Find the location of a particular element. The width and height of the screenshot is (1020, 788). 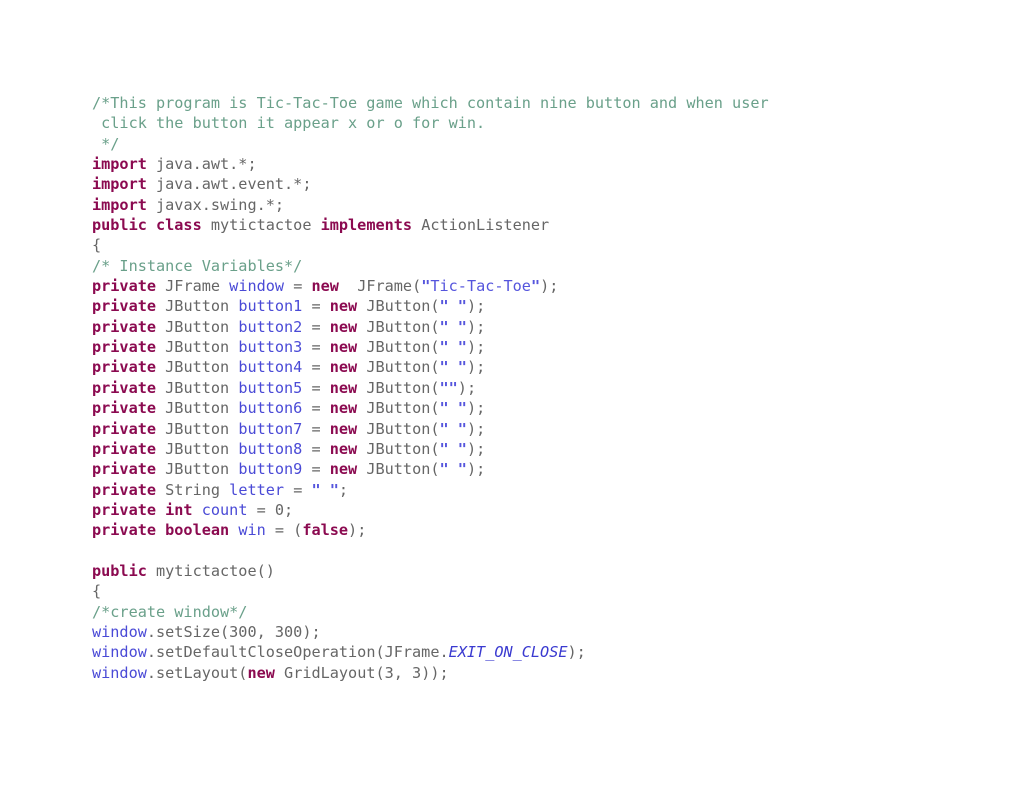

code-line: */ is located at coordinates (532, 144).